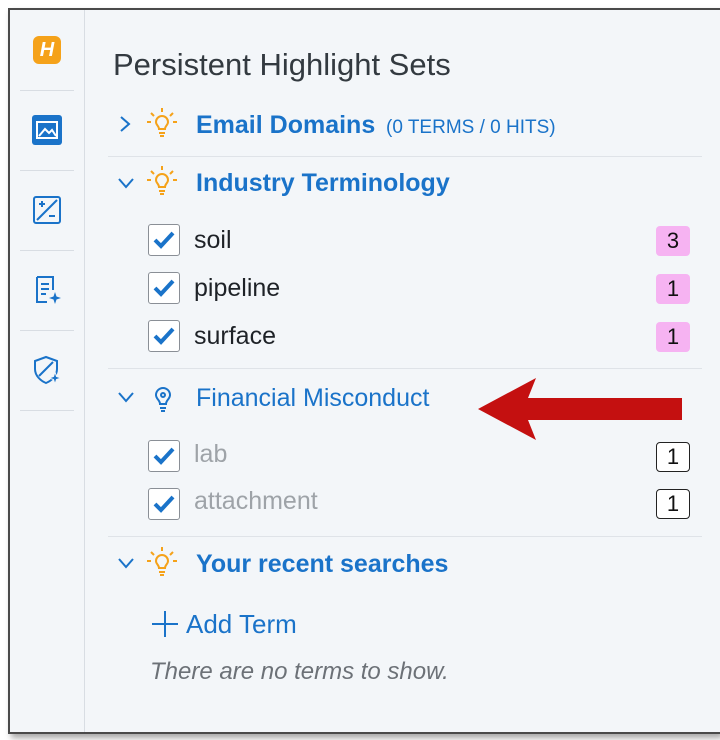 This screenshot has width=720, height=740. I want to click on image-edit-icon, so click(47, 210).